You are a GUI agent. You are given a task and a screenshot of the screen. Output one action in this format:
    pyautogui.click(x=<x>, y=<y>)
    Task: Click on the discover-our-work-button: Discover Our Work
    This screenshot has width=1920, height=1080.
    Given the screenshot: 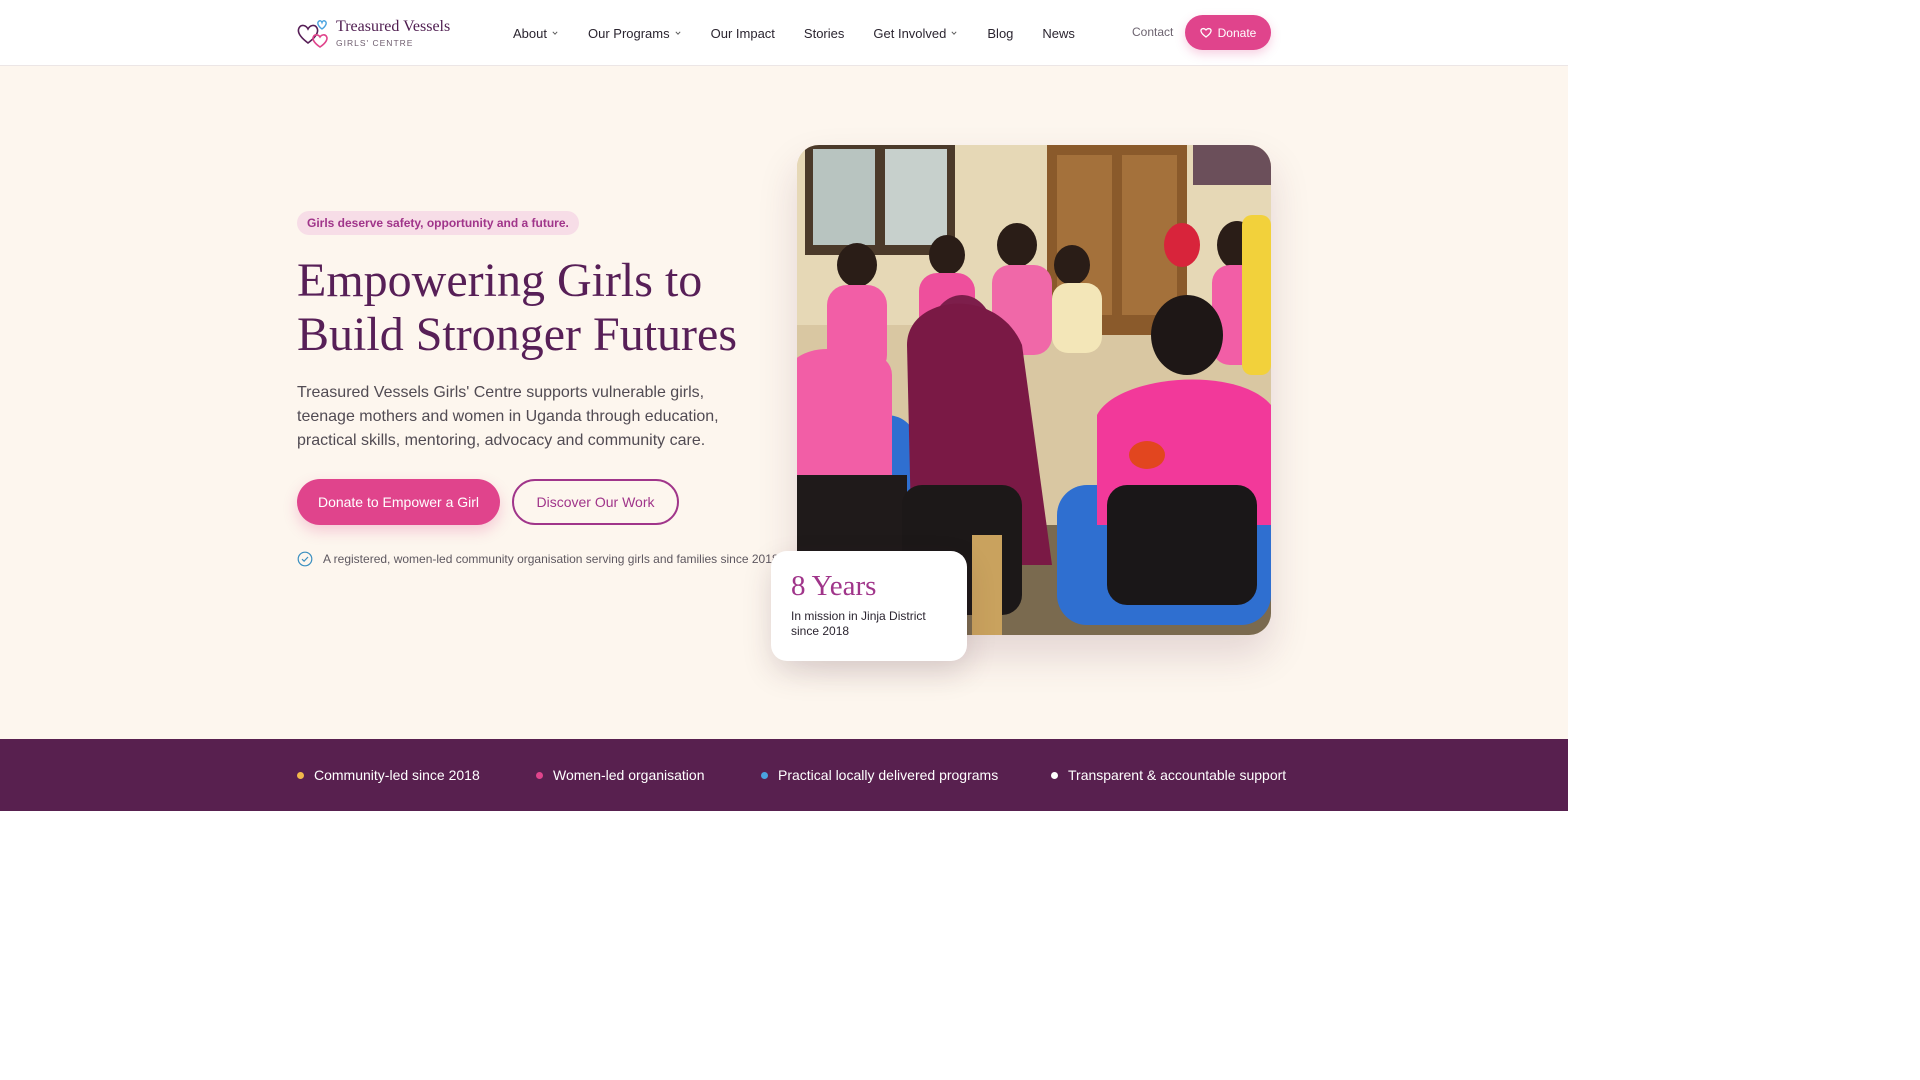 What is the action you would take?
    pyautogui.click(x=595, y=502)
    